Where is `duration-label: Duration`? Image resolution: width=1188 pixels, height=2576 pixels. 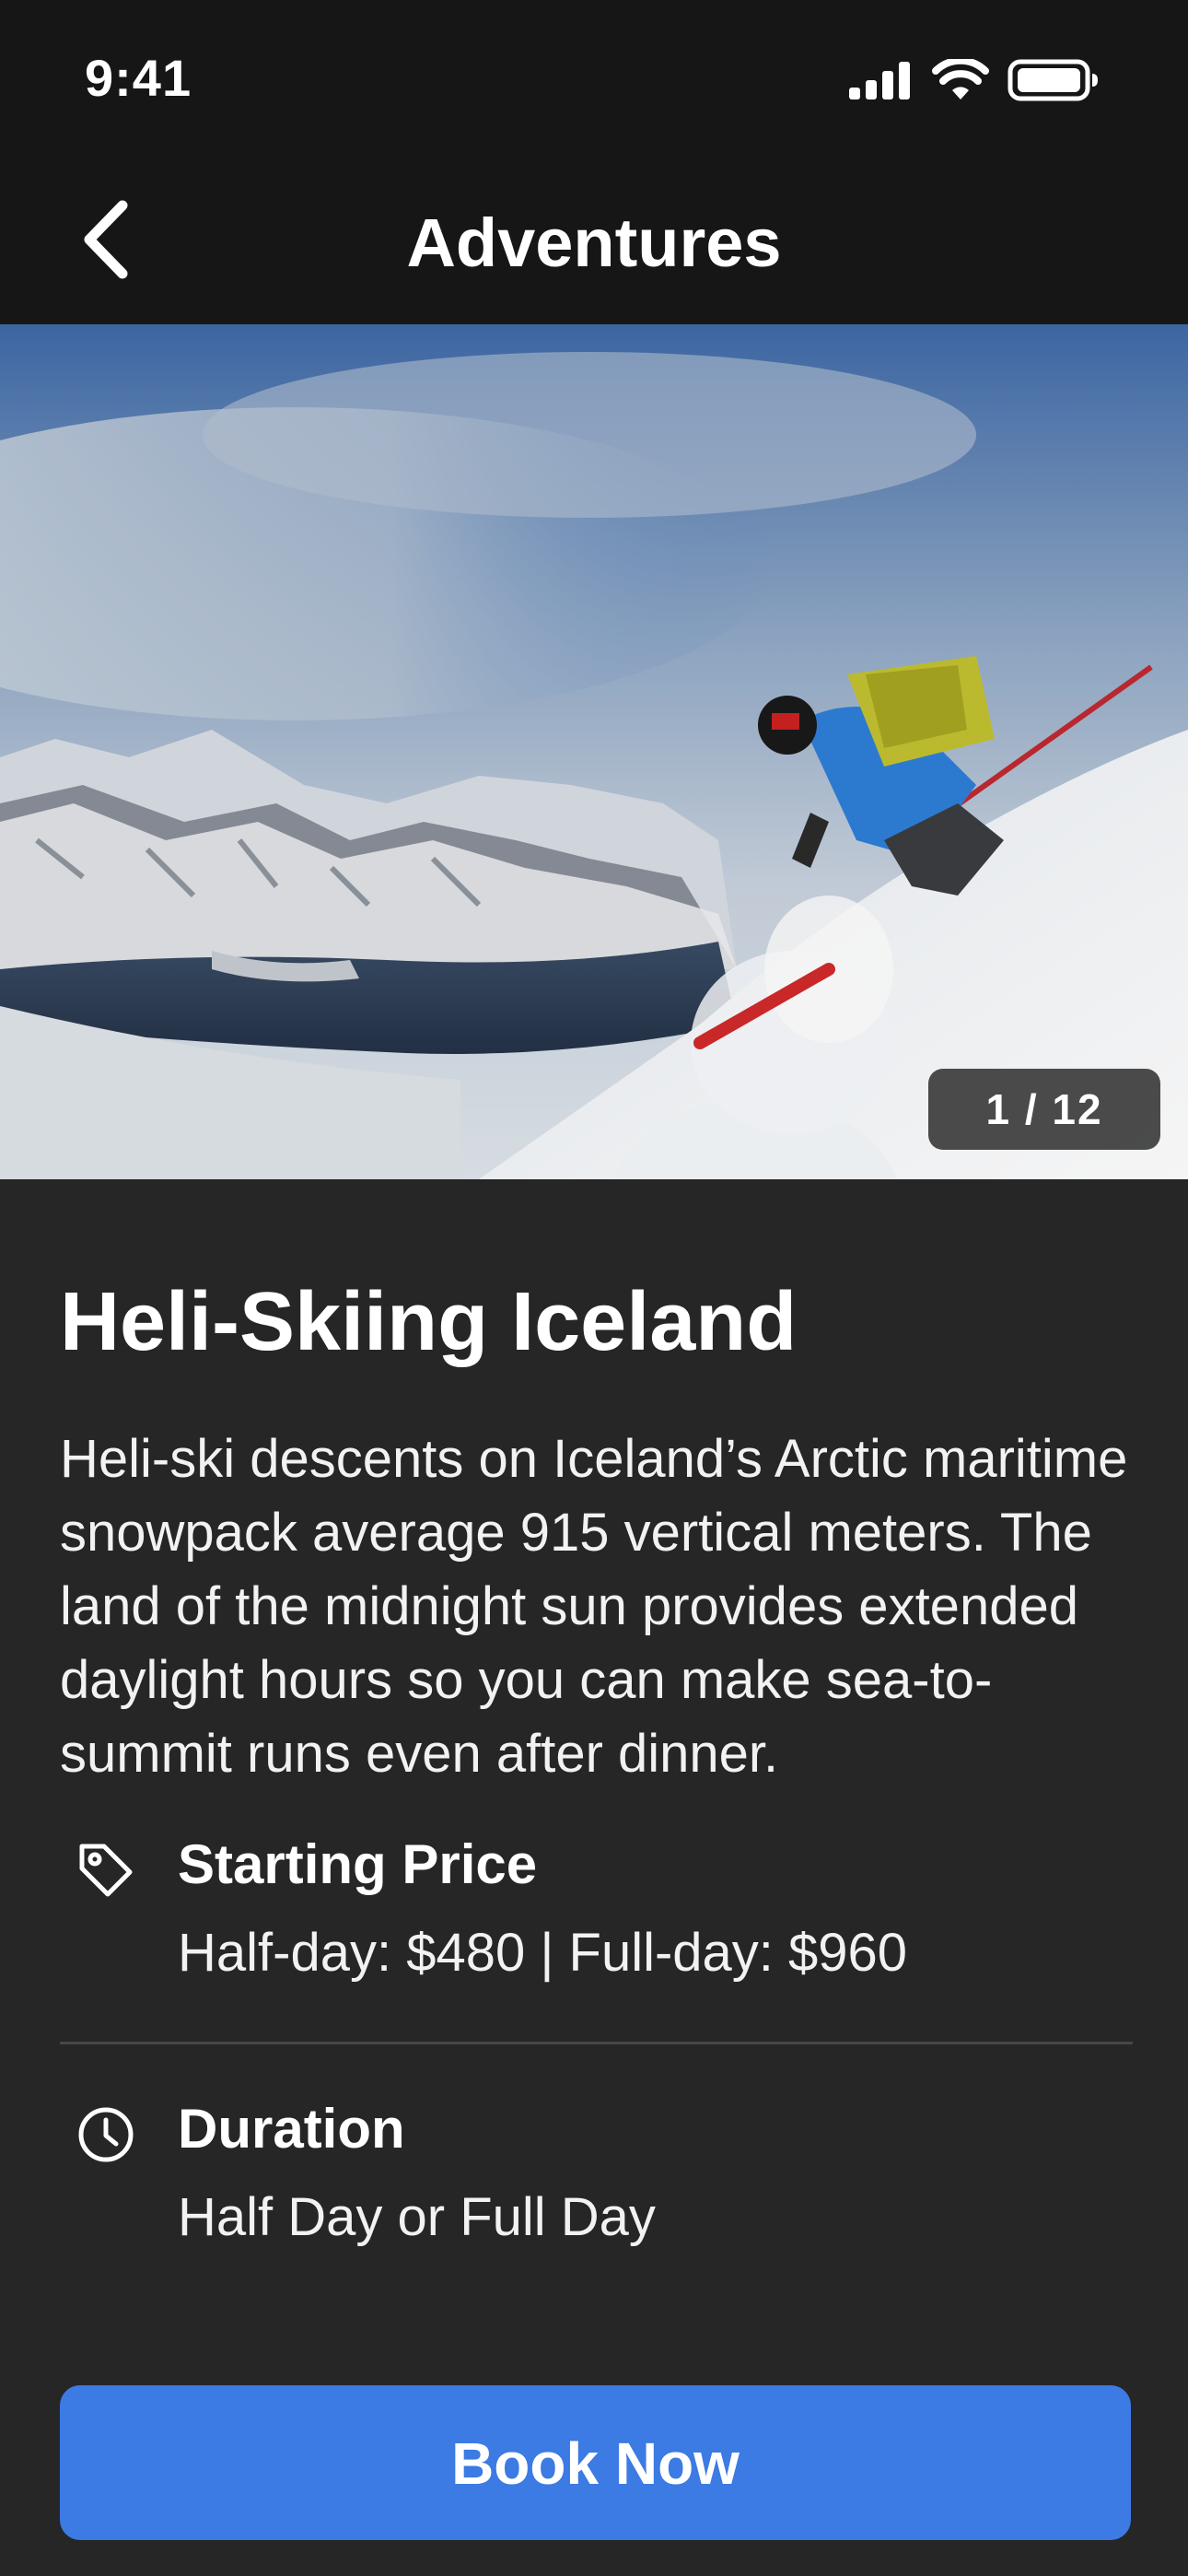 duration-label: Duration is located at coordinates (291, 2129).